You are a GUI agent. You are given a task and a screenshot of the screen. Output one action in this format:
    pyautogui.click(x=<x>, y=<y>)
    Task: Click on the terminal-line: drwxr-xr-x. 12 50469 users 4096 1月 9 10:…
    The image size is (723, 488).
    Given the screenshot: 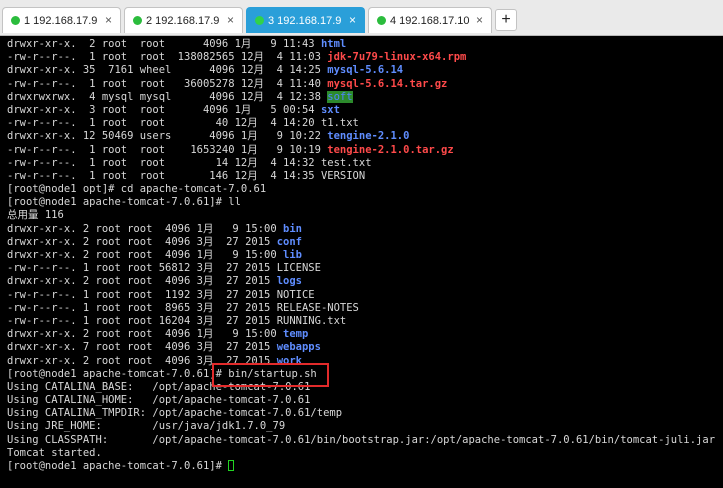 What is the action you would take?
    pyautogui.click(x=365, y=136)
    